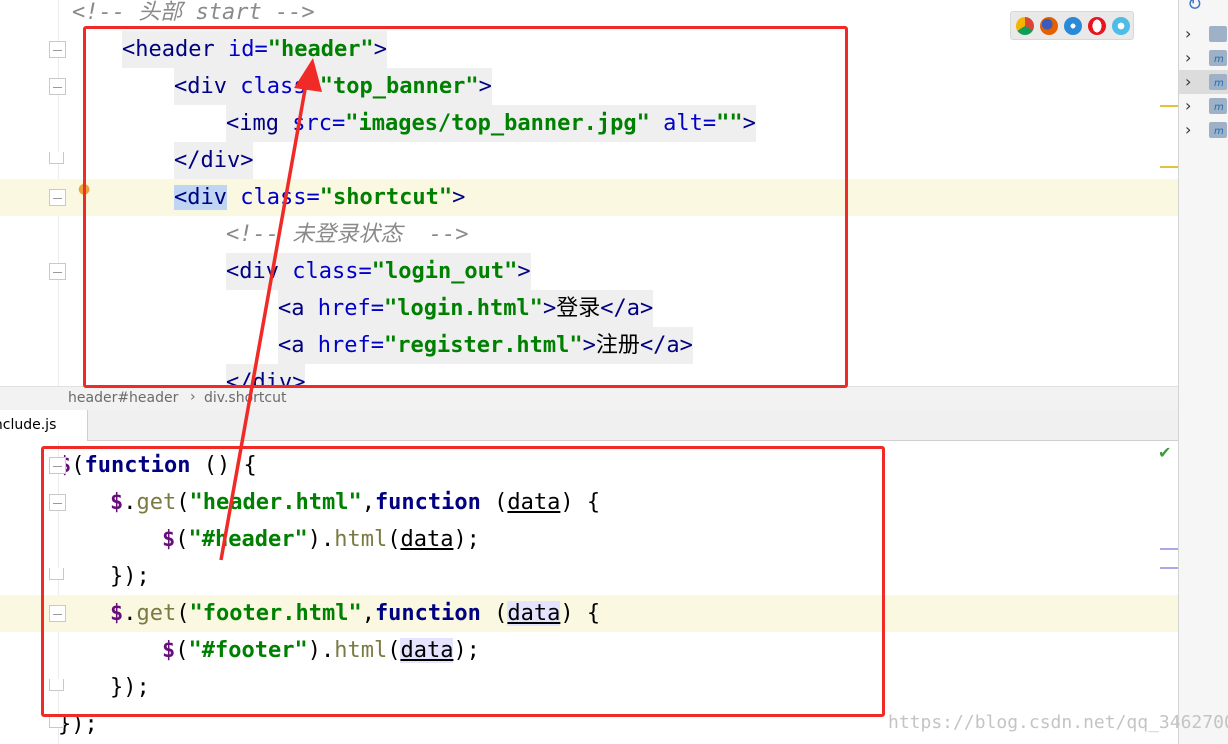  Describe the element at coordinates (589, 398) in the screenshot. I see `breadcrumb: header#header › div.shortcut` at that location.